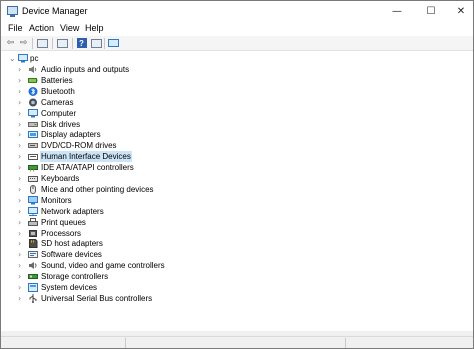  I want to click on tree-item: › DVD/CD-ROM drives, so click(237, 145).